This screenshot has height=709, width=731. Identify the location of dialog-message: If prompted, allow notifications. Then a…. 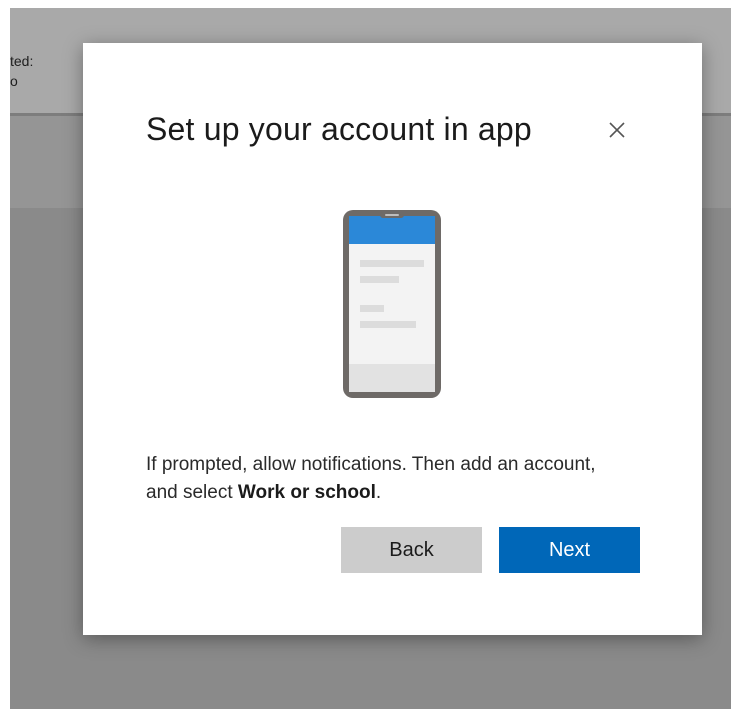
(376, 479).